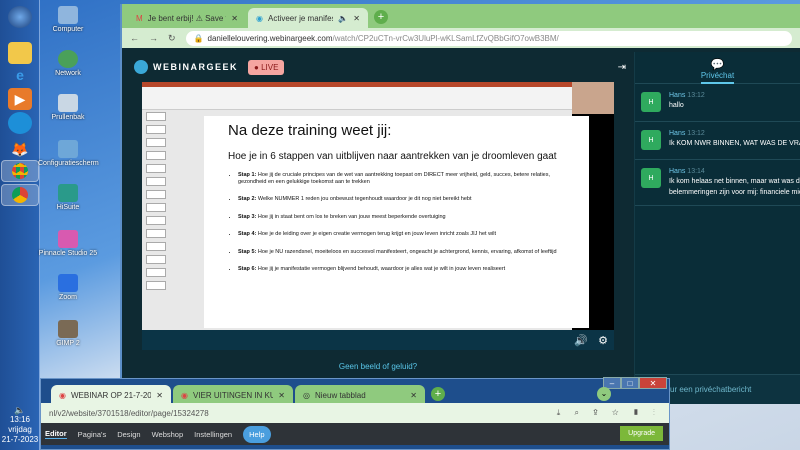  Describe the element at coordinates (92, 434) in the screenshot. I see `nav-paginas: Pagina's` at that location.